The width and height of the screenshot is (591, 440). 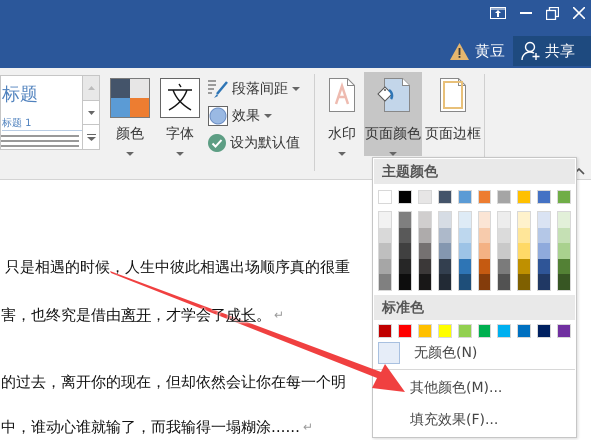 What do you see at coordinates (180, 114) in the screenshot?
I see `fonts-button: 字体` at bounding box center [180, 114].